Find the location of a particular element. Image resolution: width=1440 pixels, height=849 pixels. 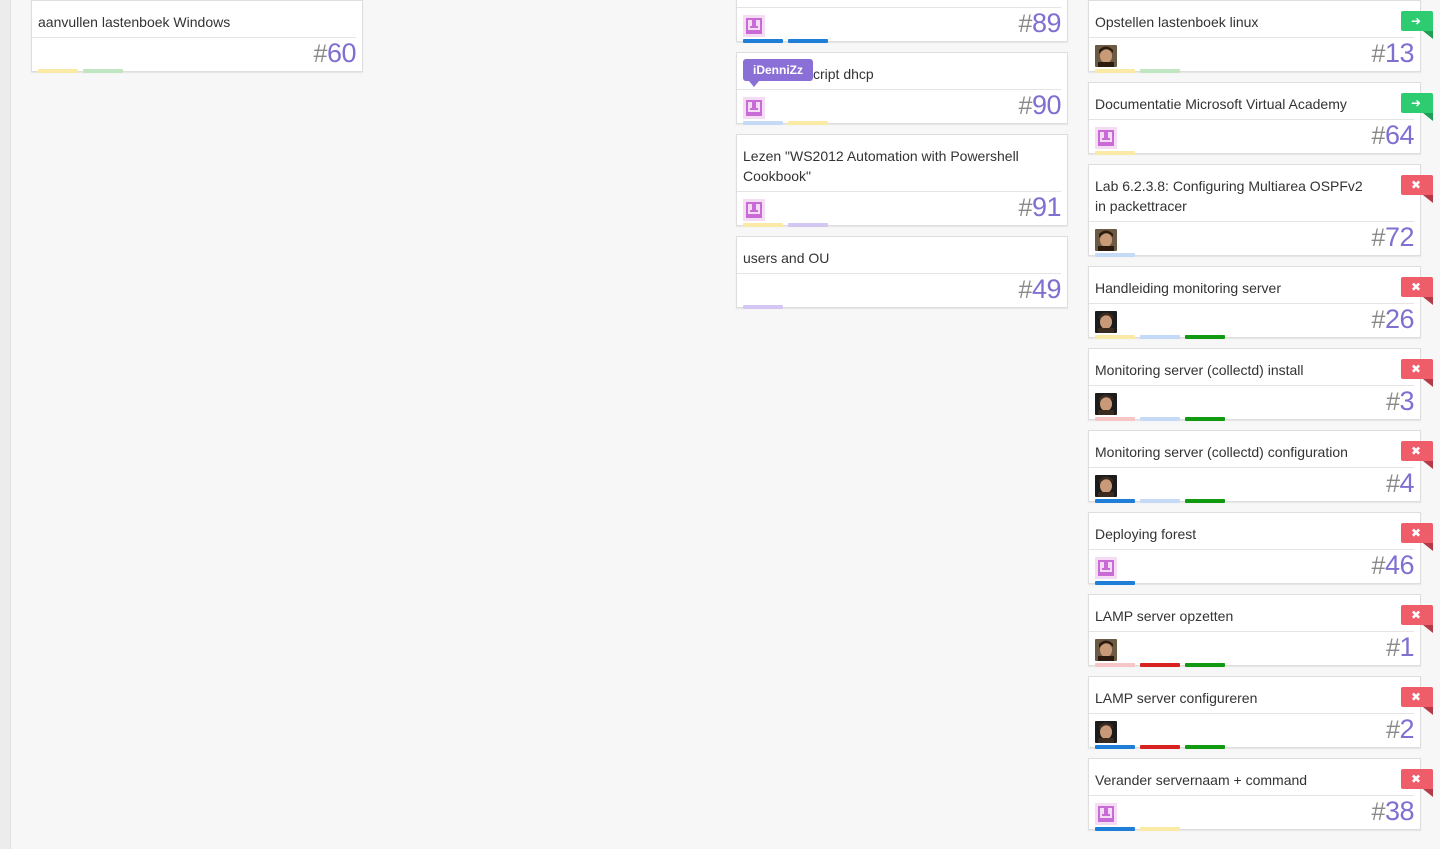

issue-number: #89 is located at coordinates (1040, 23).